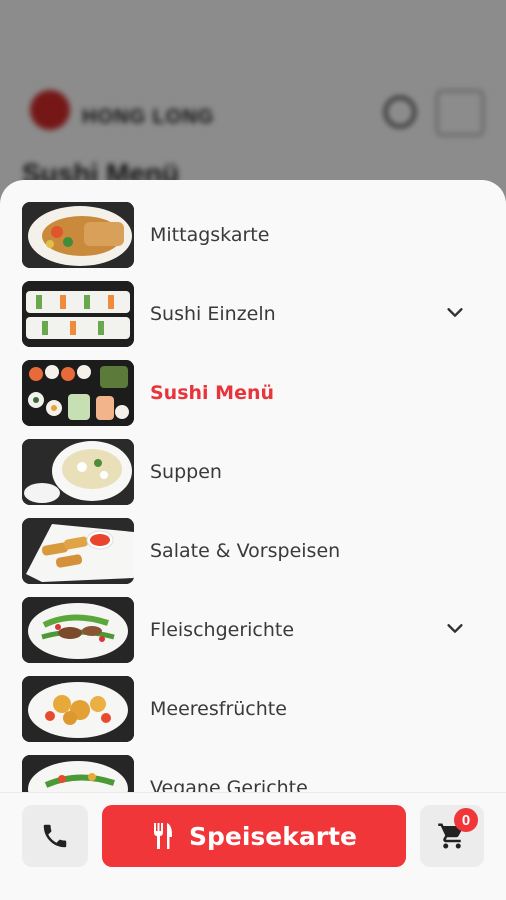 The height and width of the screenshot is (900, 506). I want to click on call-button, so click(55, 836).